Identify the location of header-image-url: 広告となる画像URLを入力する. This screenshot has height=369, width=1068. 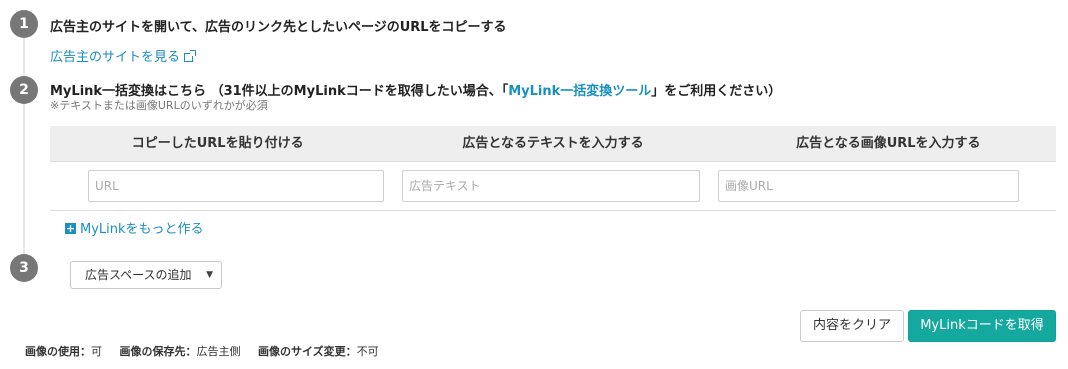
(888, 143).